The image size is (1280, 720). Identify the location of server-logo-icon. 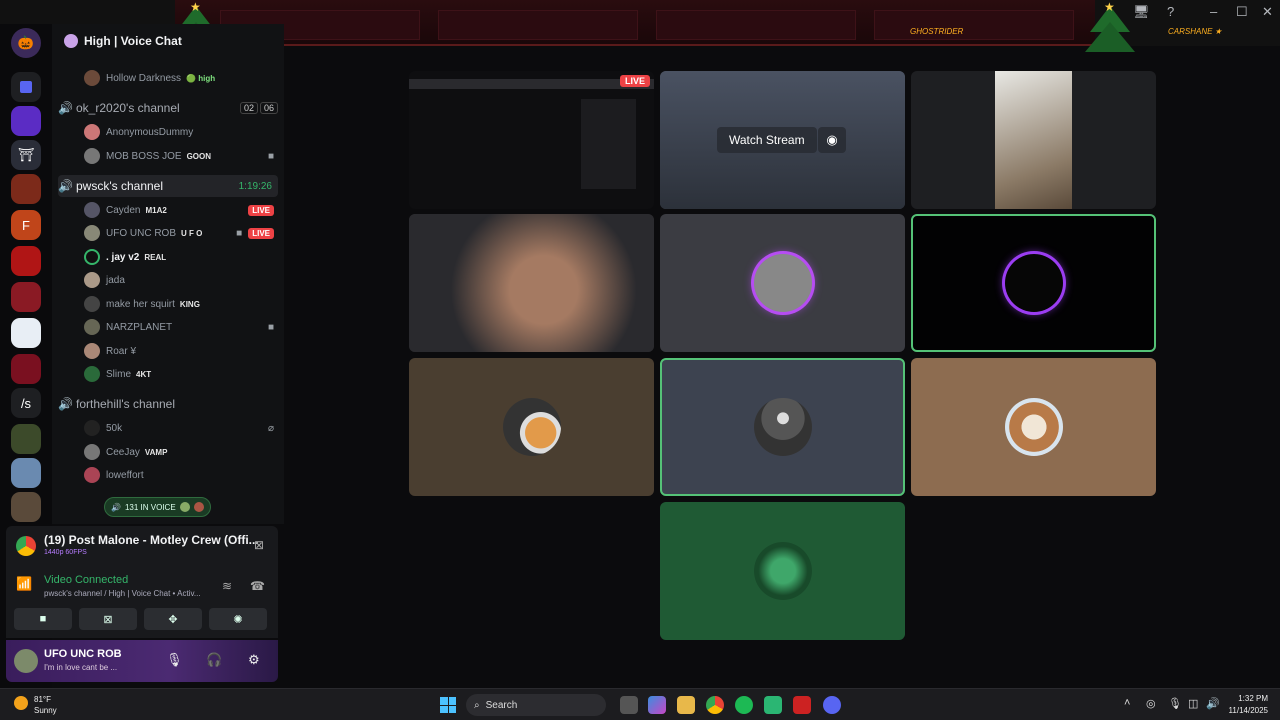
(71, 41).